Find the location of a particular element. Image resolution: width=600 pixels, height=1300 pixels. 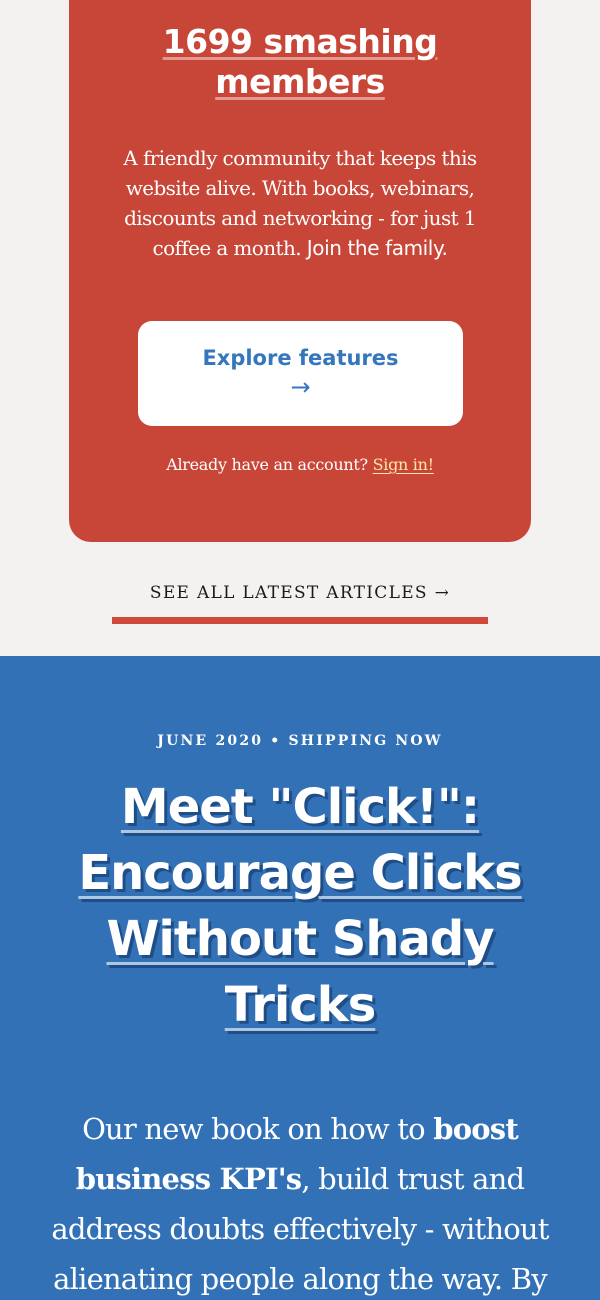

account-prompt: Already have an account? Sign in! is located at coordinates (300, 465).